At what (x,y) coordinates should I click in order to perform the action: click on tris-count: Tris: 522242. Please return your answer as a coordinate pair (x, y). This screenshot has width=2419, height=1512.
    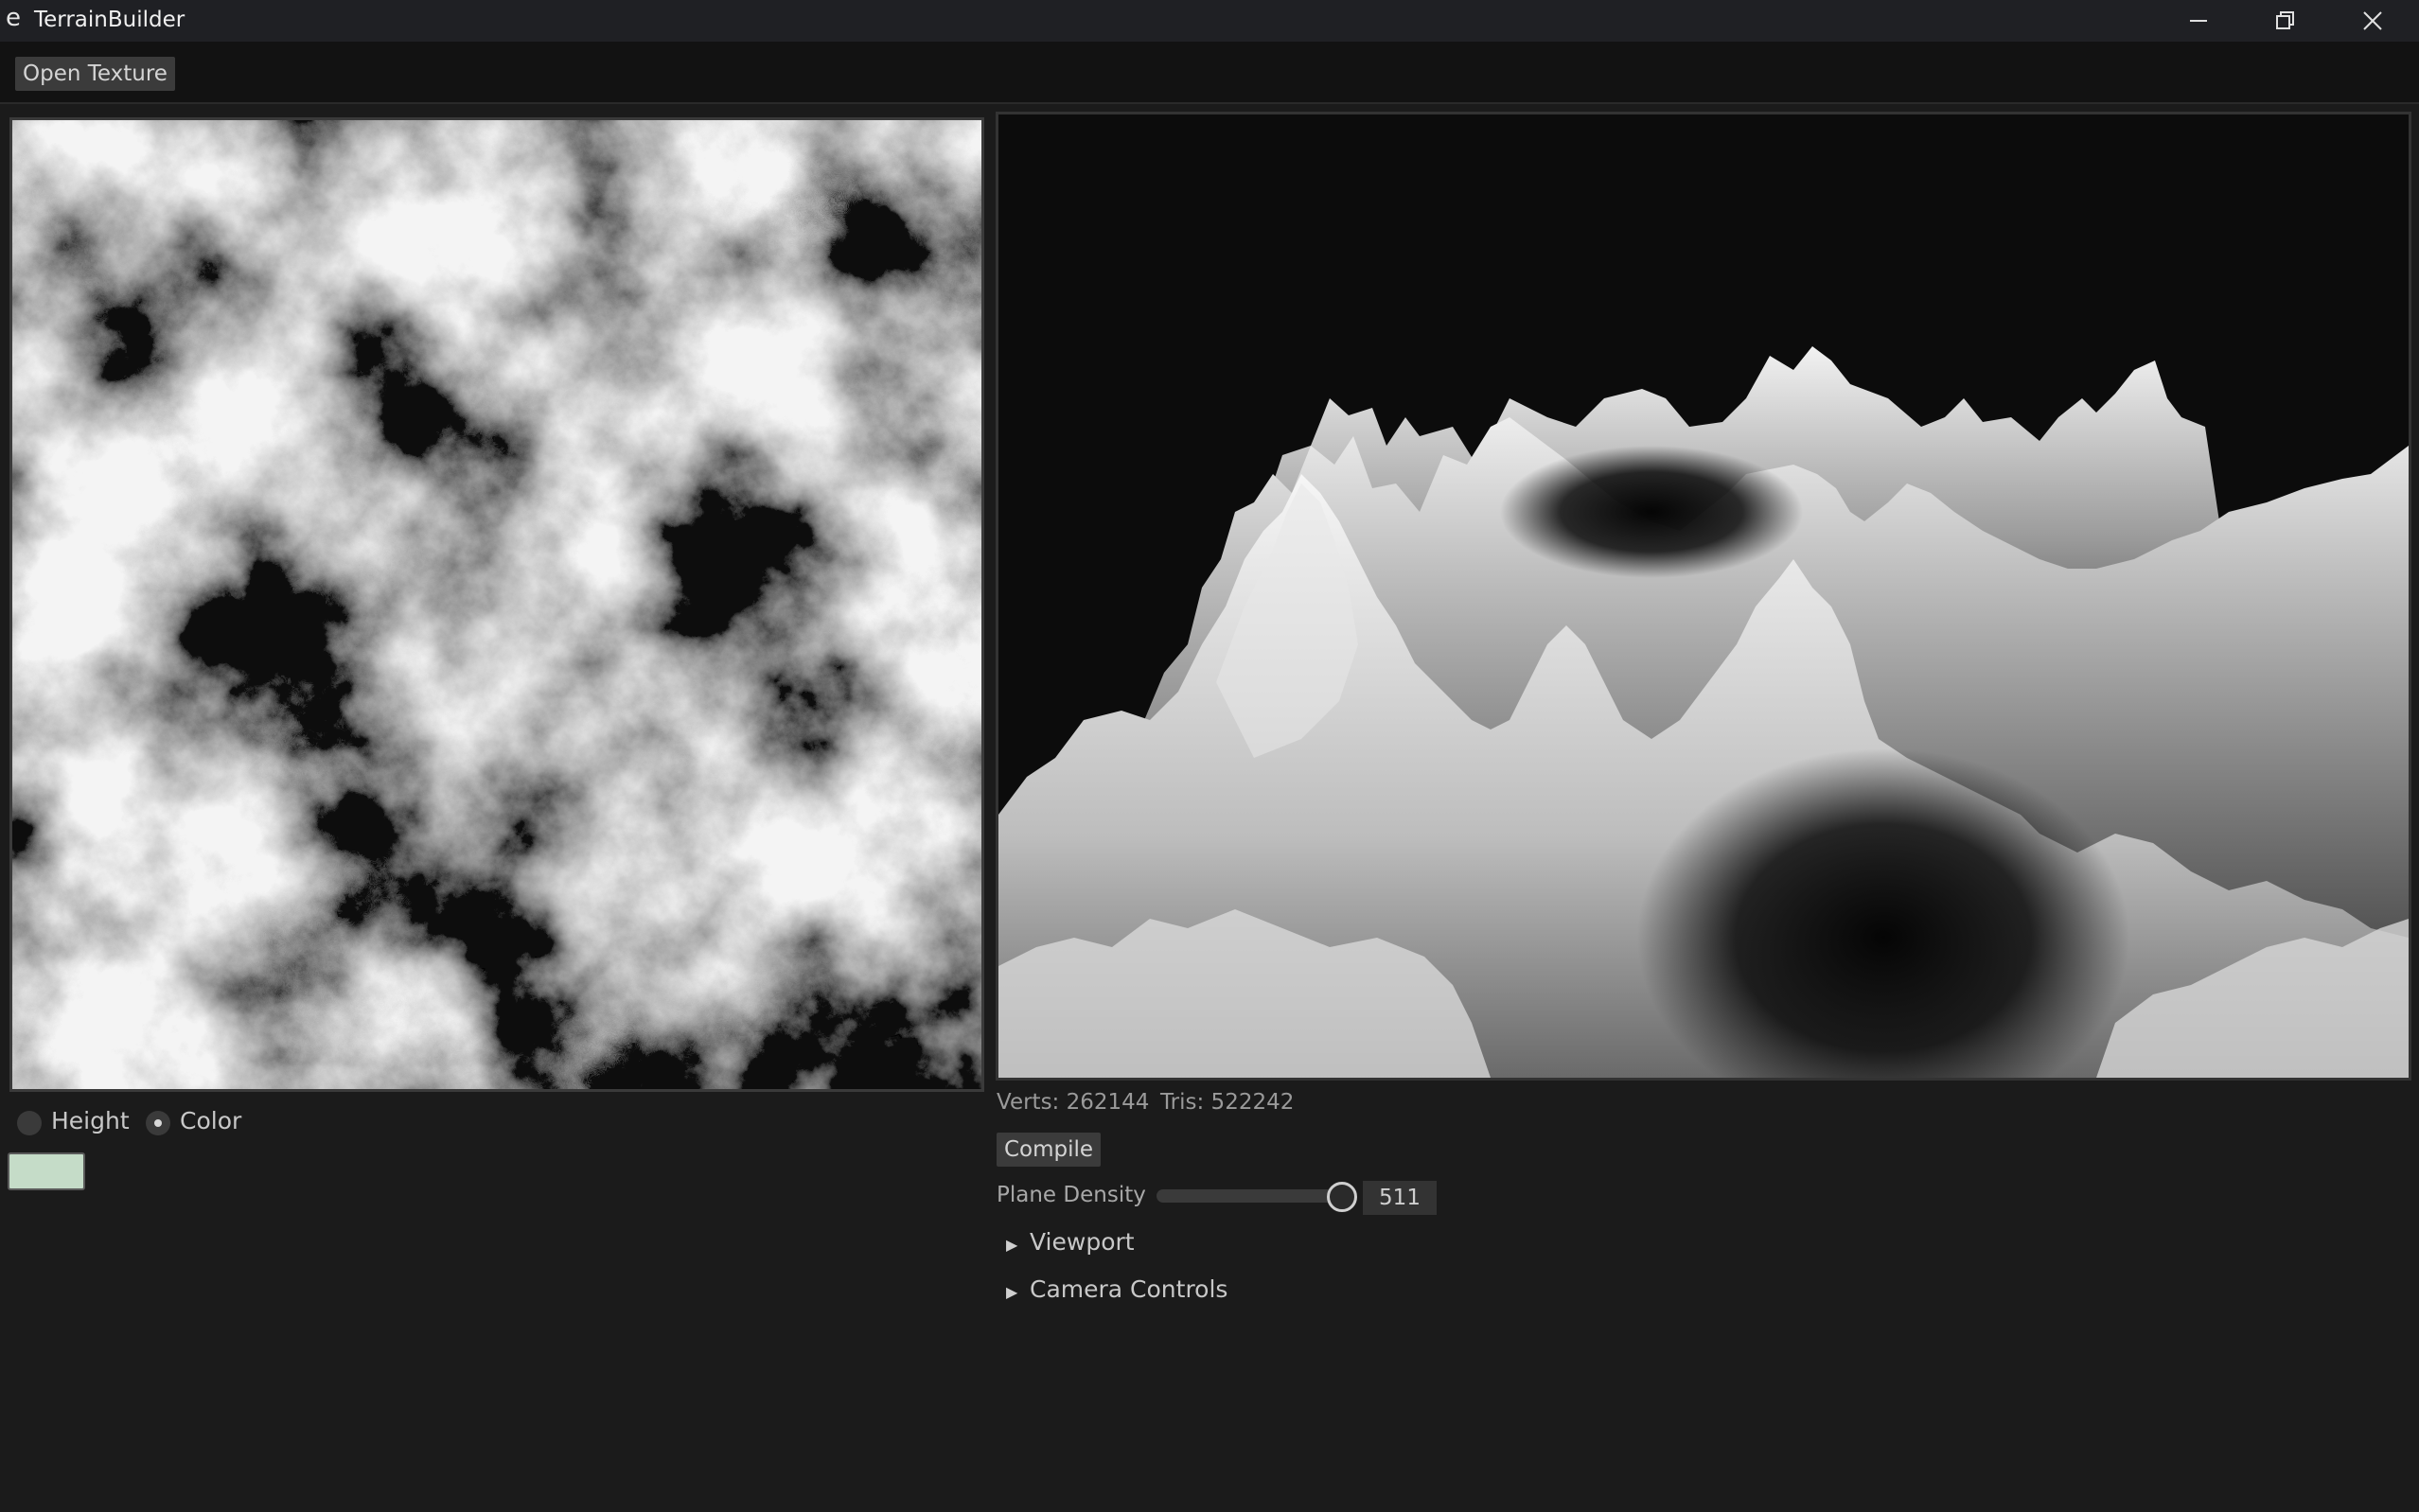
    Looking at the image, I should click on (1227, 1102).